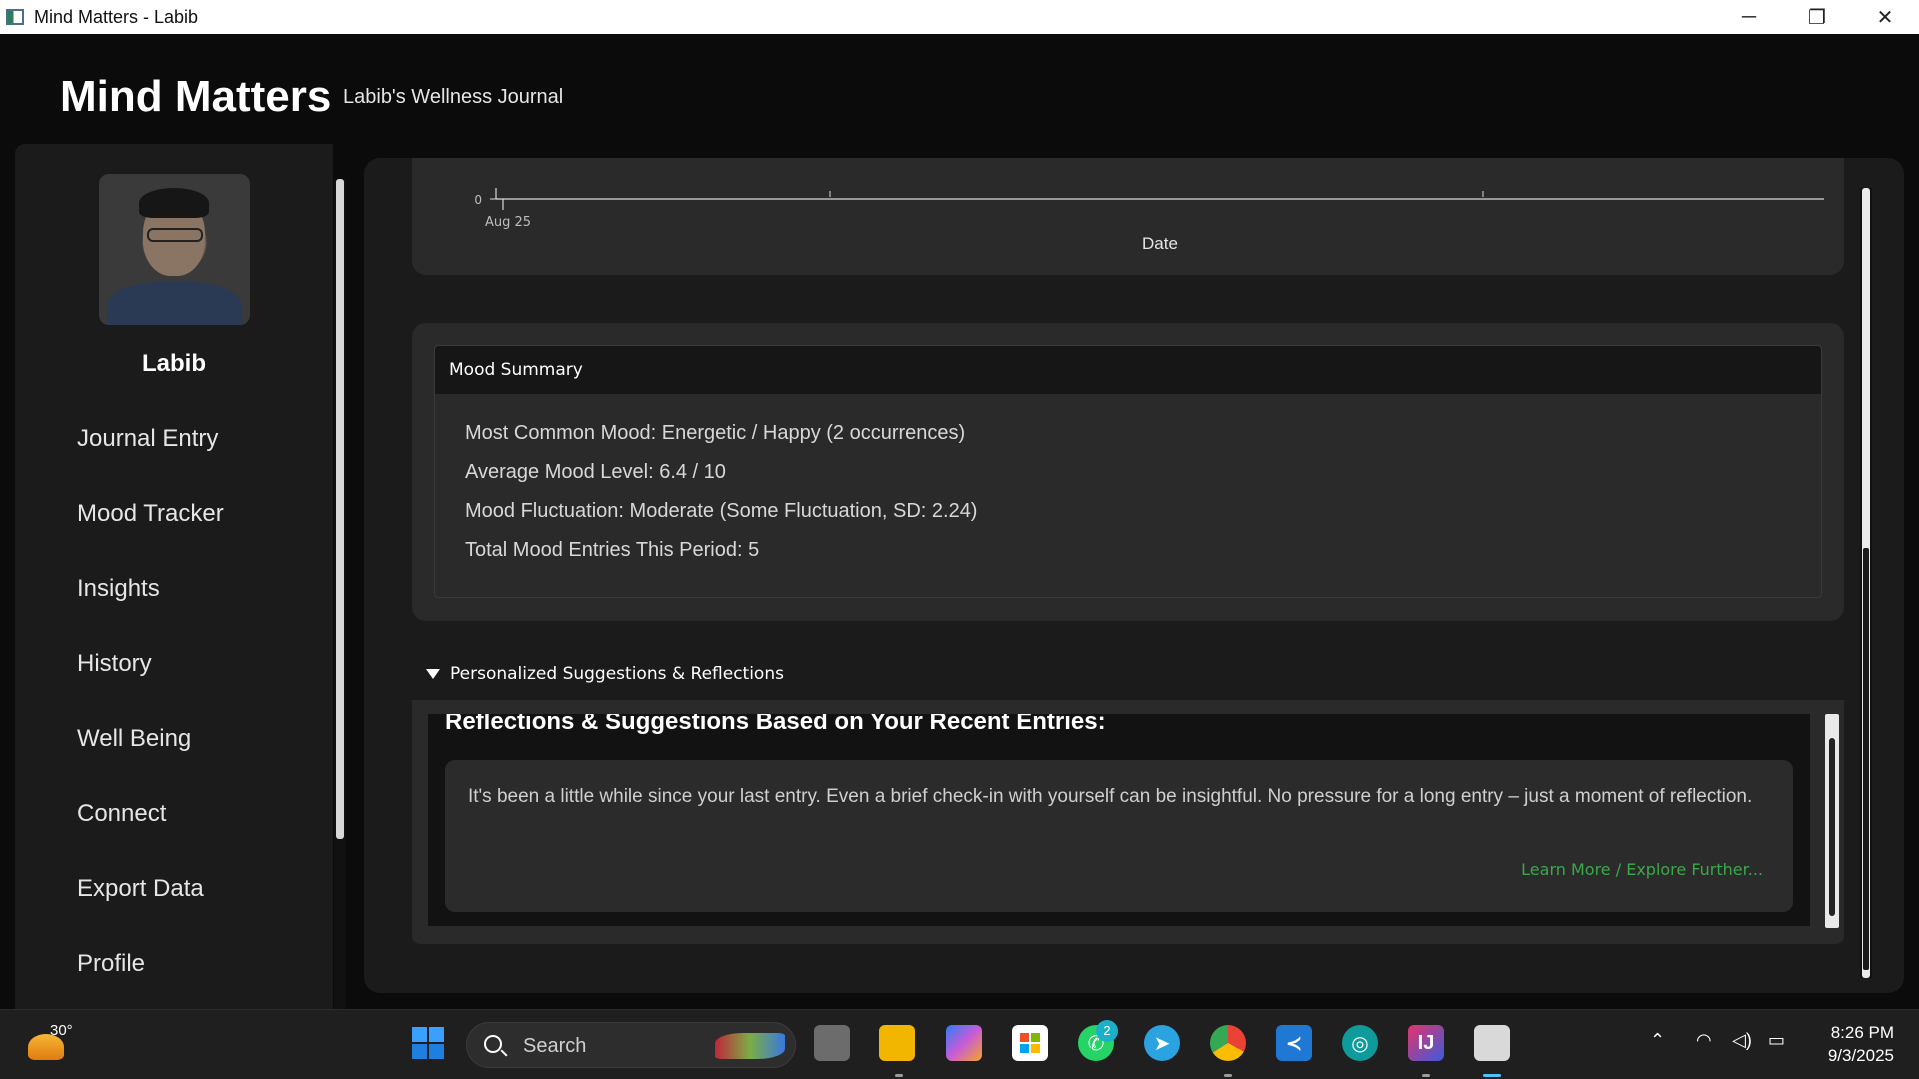  What do you see at coordinates (1492, 1075) in the screenshot?
I see `active-app-indicator` at bounding box center [1492, 1075].